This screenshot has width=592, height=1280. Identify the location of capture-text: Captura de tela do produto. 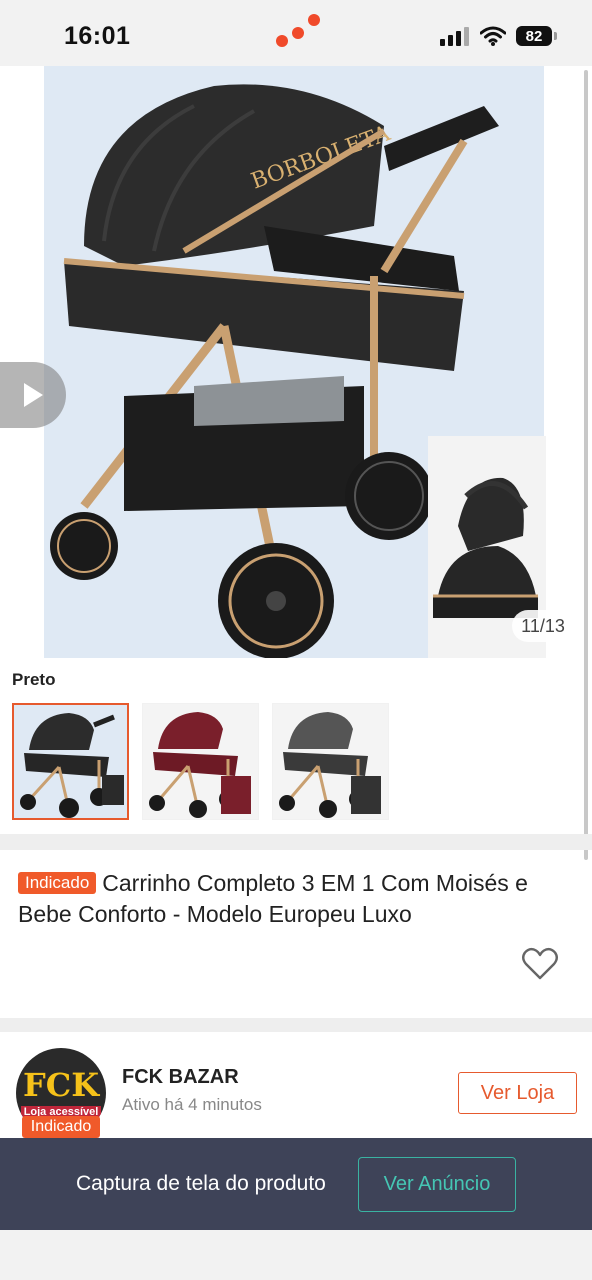
(201, 1183).